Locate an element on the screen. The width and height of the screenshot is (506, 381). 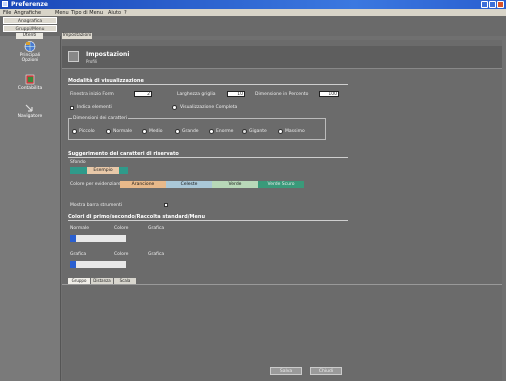
color-picker-b is located at coordinates (98, 264).